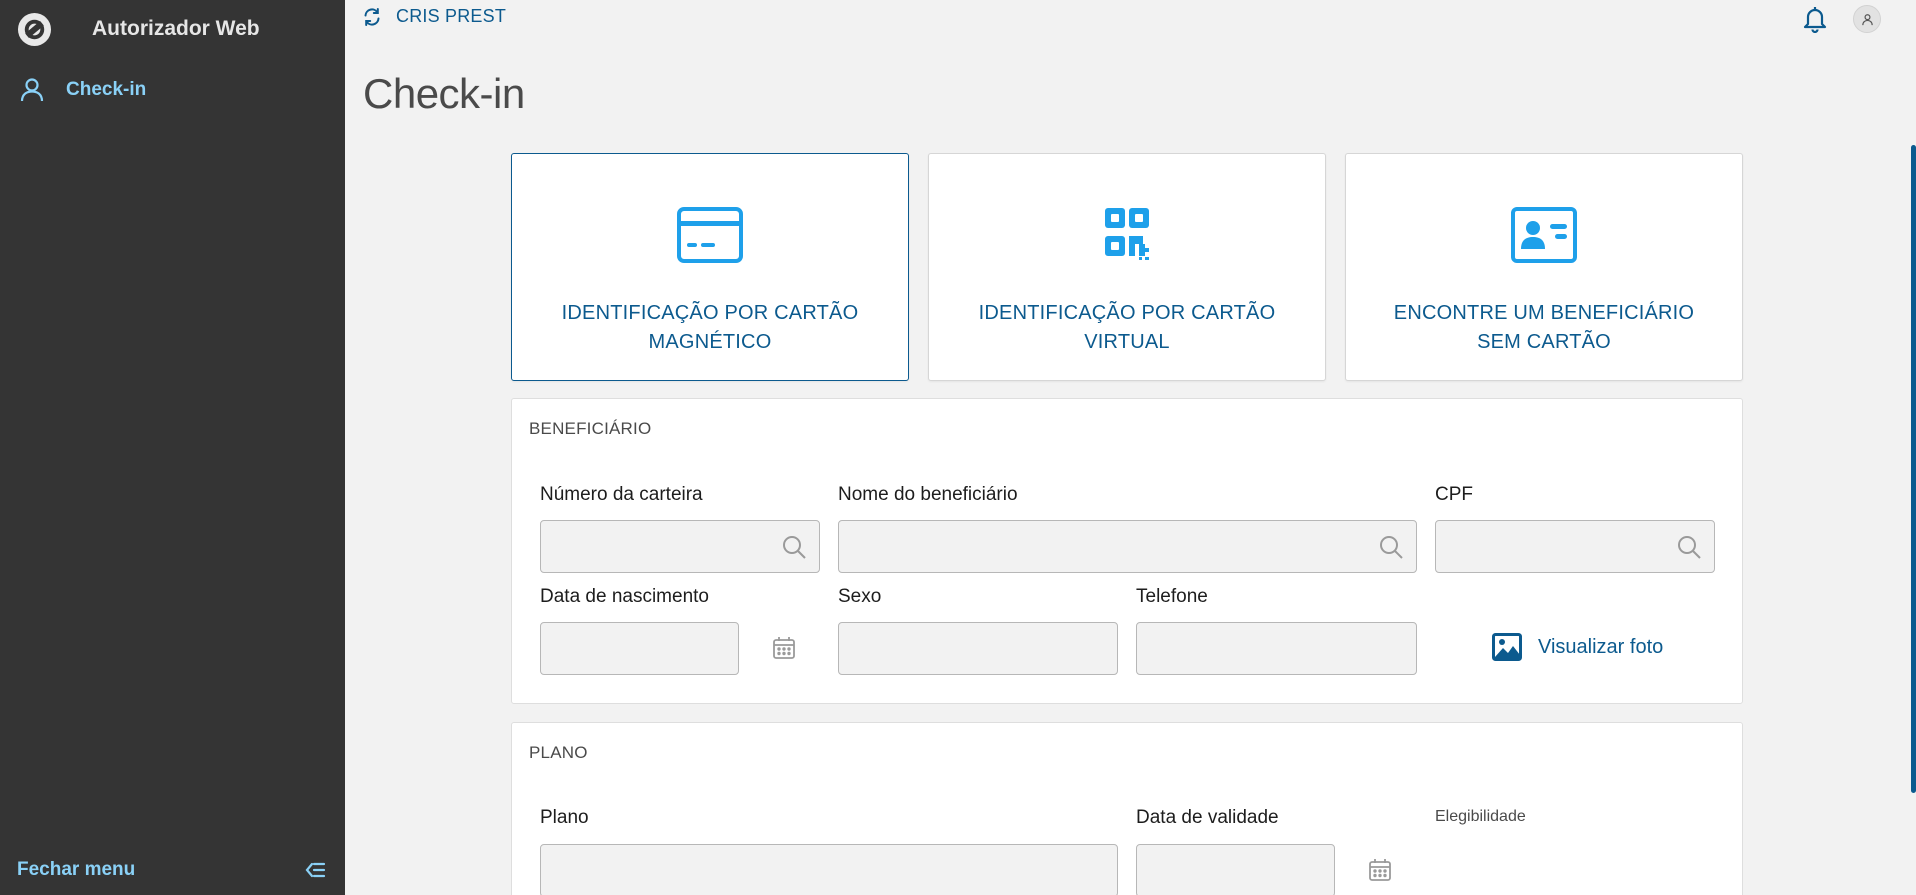 This screenshot has height=895, width=1916. I want to click on nome-input, so click(1127, 546).